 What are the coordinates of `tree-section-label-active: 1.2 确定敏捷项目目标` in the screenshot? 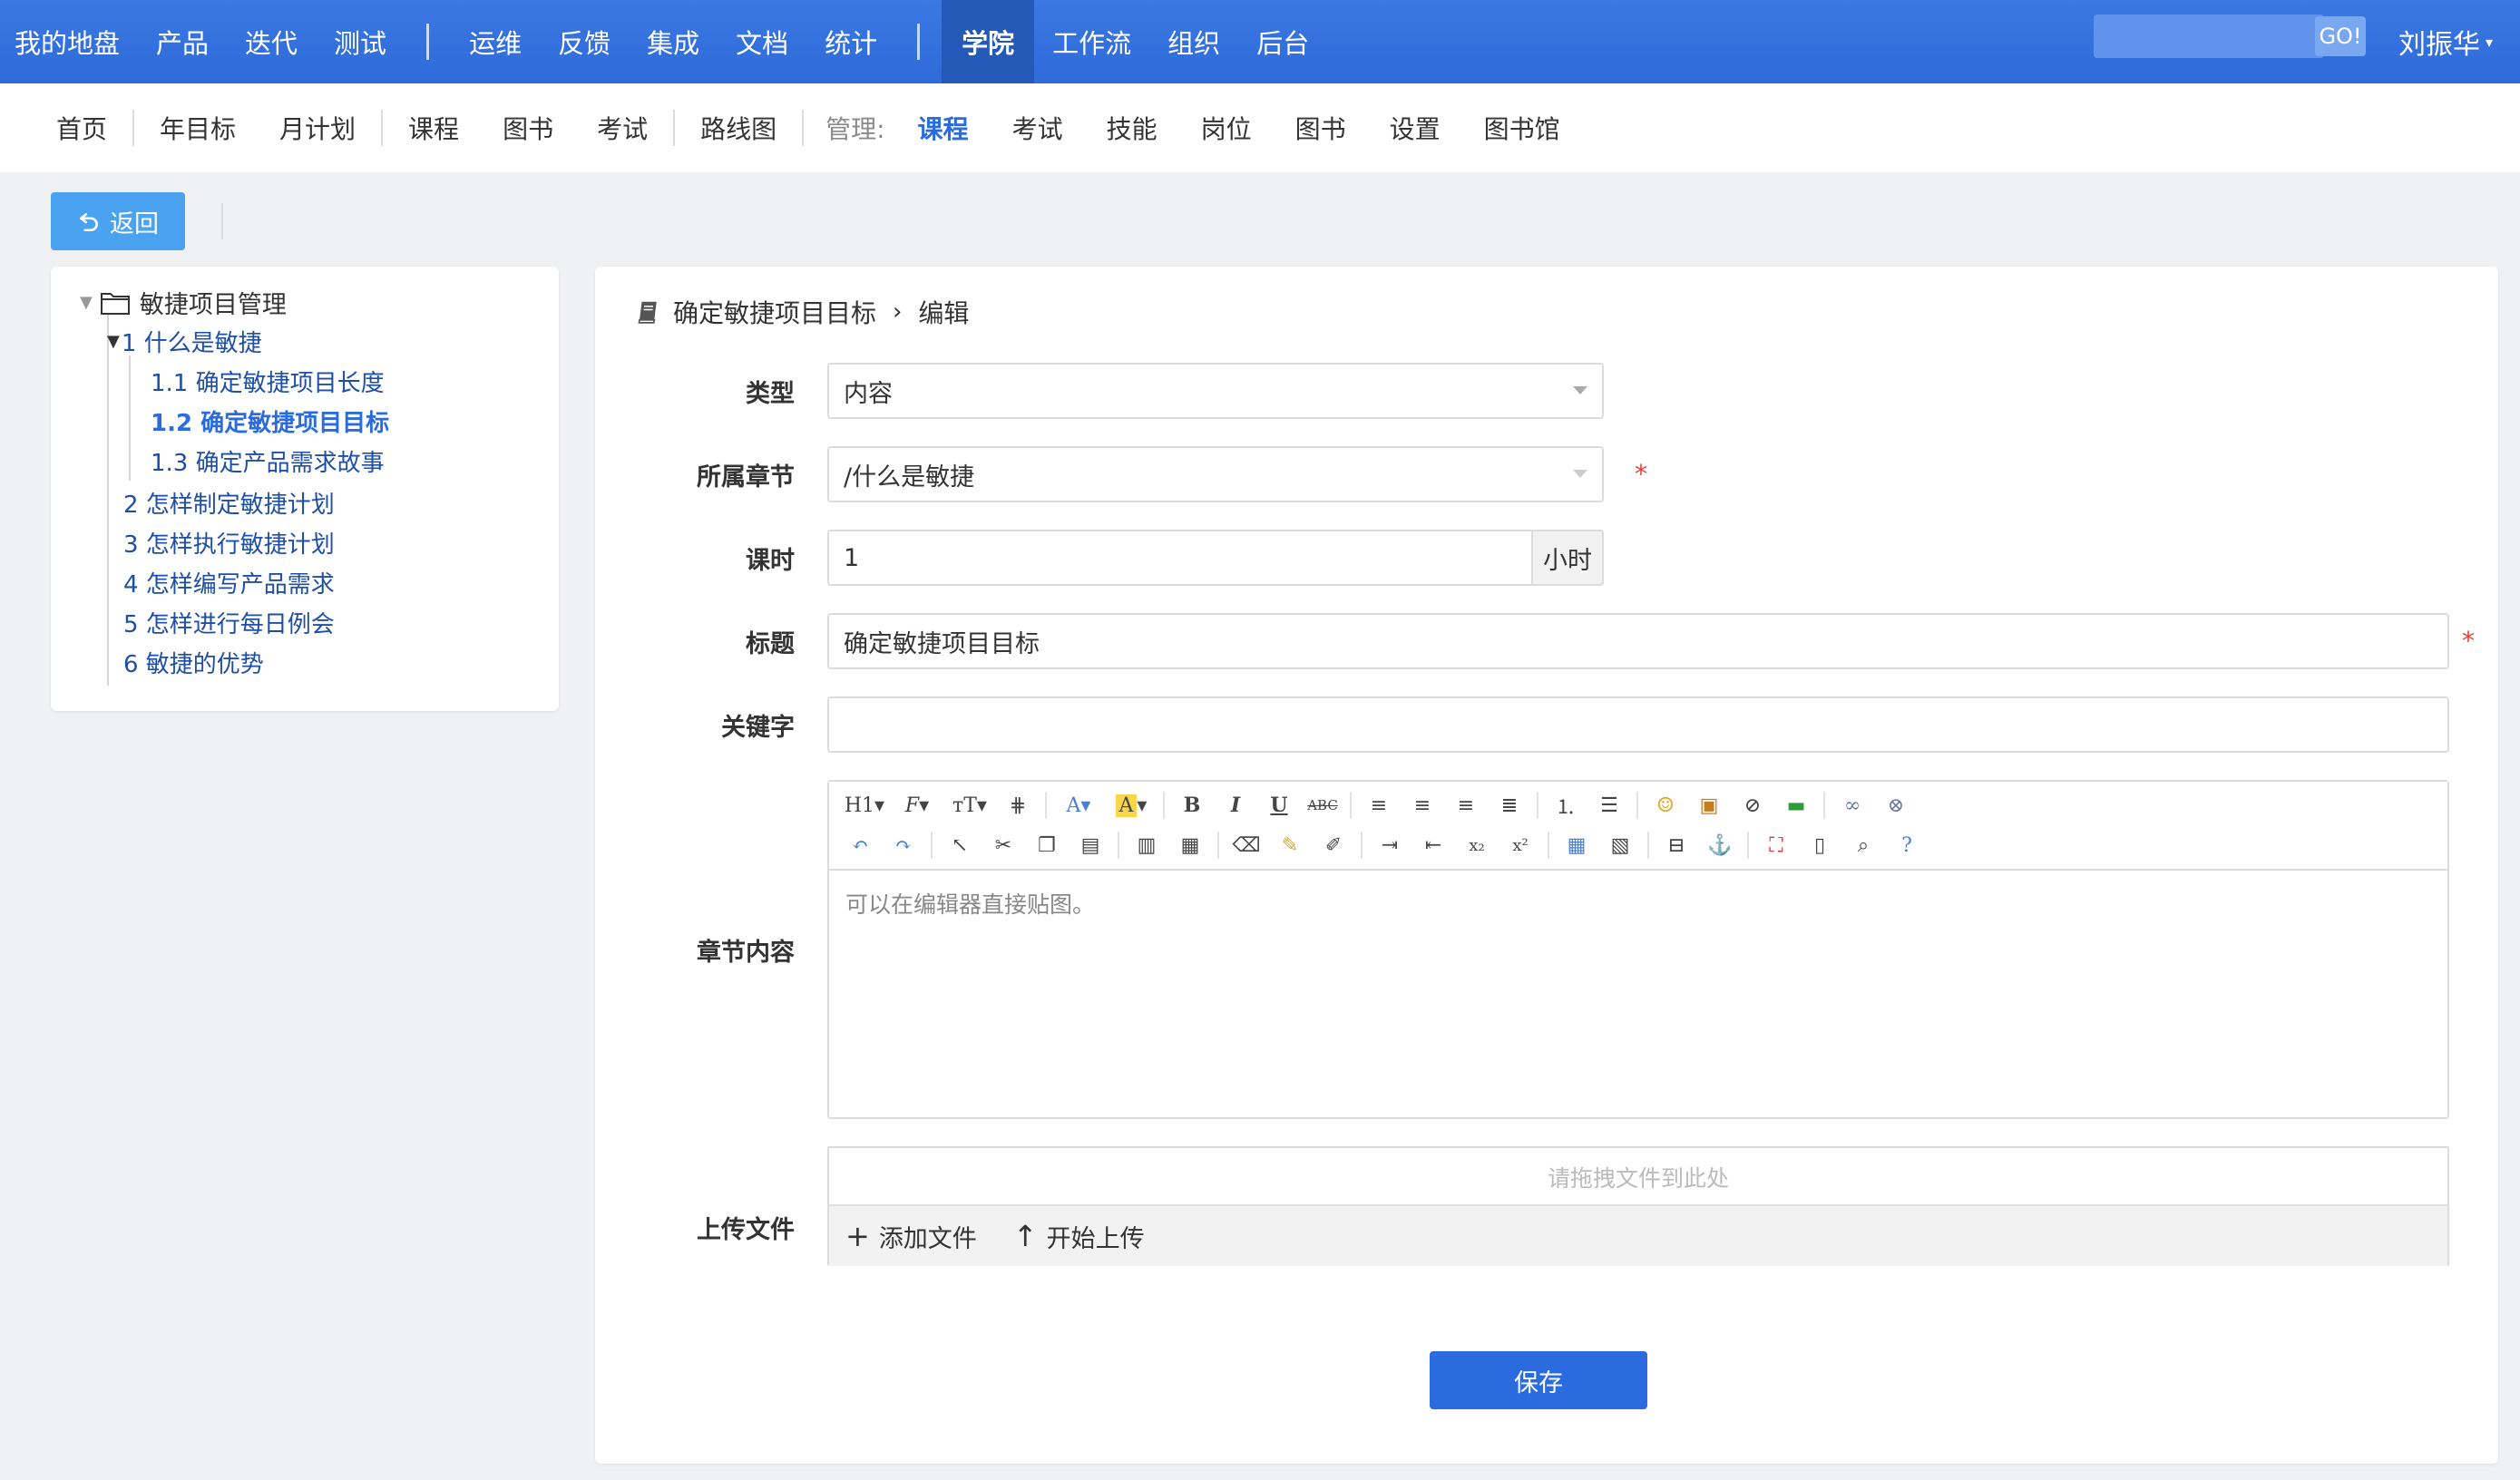 It's located at (270, 421).